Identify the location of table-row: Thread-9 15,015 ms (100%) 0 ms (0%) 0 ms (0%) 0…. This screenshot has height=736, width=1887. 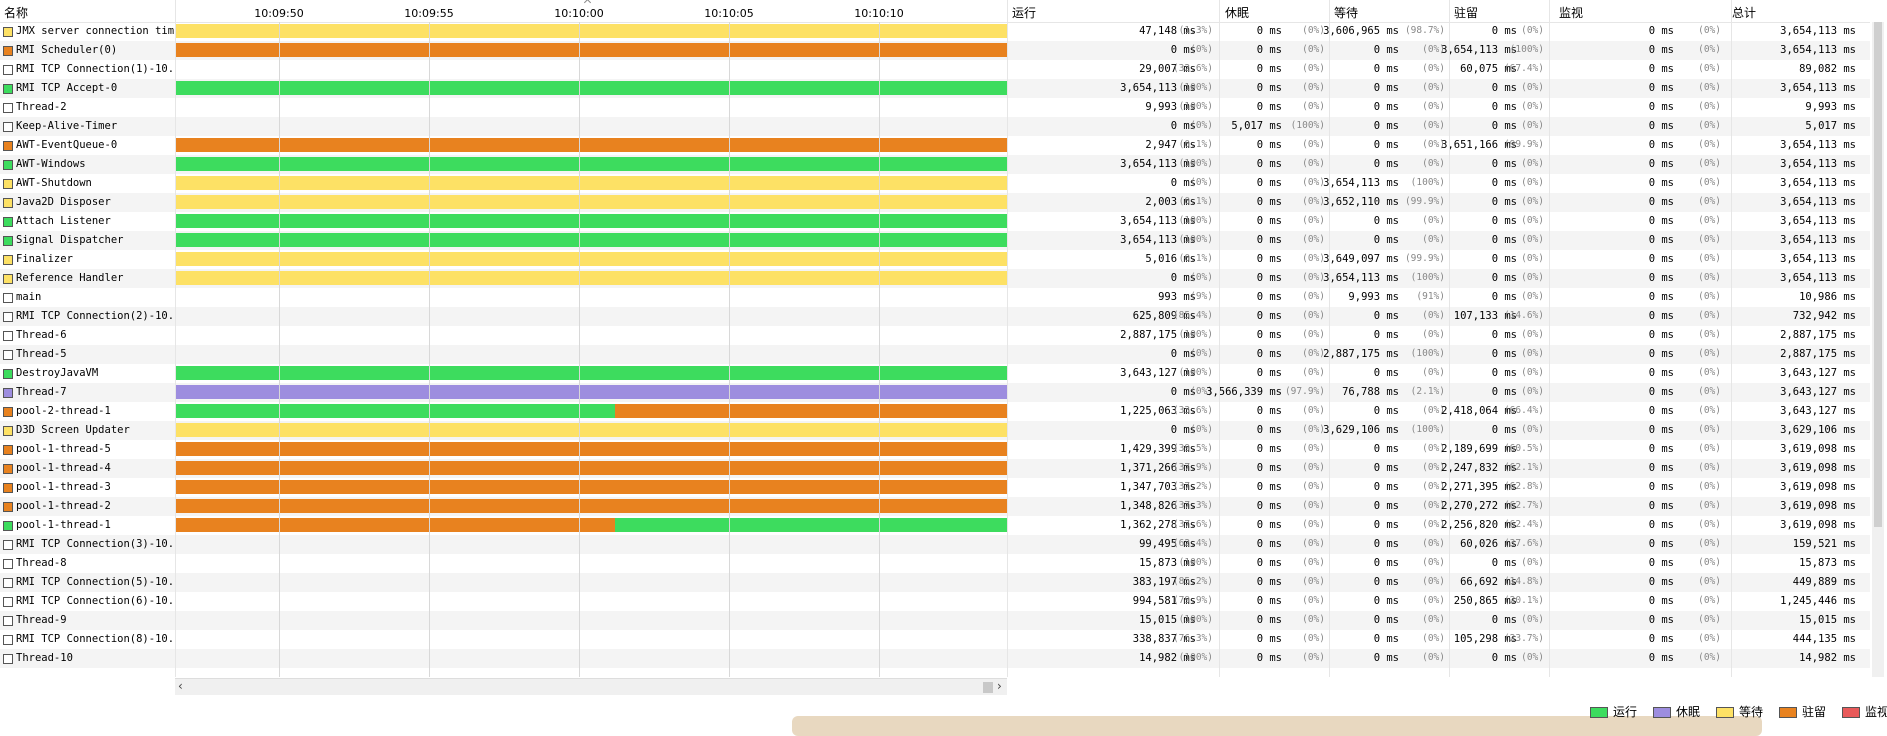
(935, 620).